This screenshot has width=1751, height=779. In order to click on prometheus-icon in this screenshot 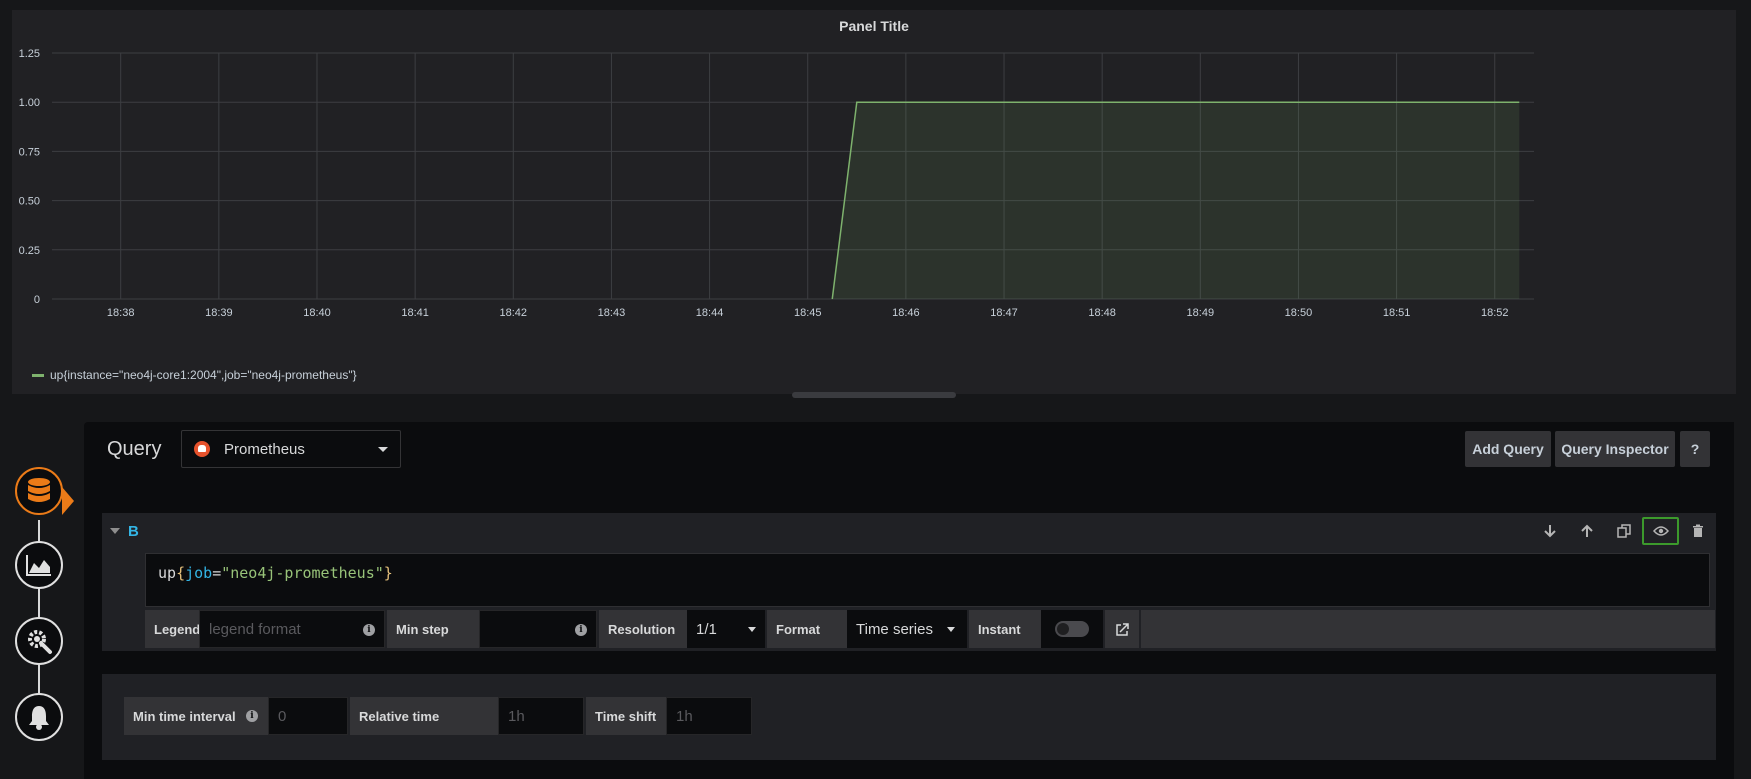, I will do `click(202, 449)`.